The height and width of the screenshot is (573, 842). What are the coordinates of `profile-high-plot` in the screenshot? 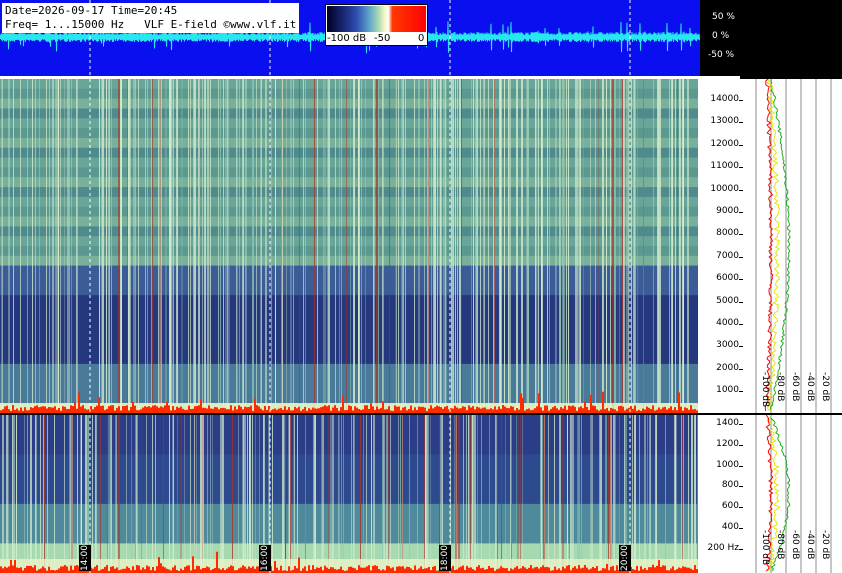 It's located at (793, 246).